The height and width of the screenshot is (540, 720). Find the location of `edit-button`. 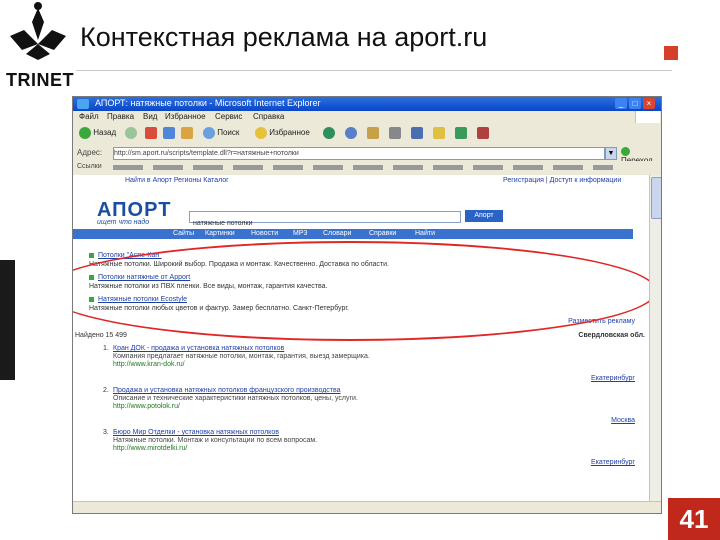

edit-button is located at coordinates (417, 134).